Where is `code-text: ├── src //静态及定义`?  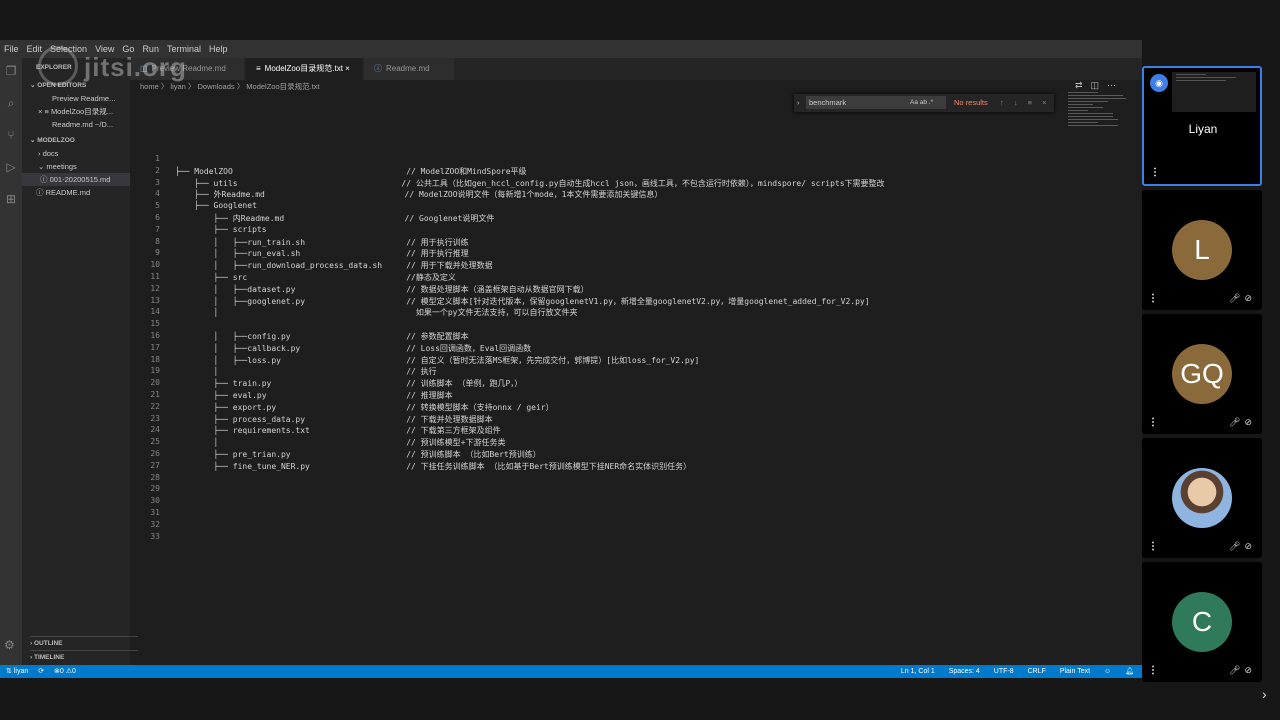
code-text: ├── src //静态及定义 is located at coordinates (315, 277).